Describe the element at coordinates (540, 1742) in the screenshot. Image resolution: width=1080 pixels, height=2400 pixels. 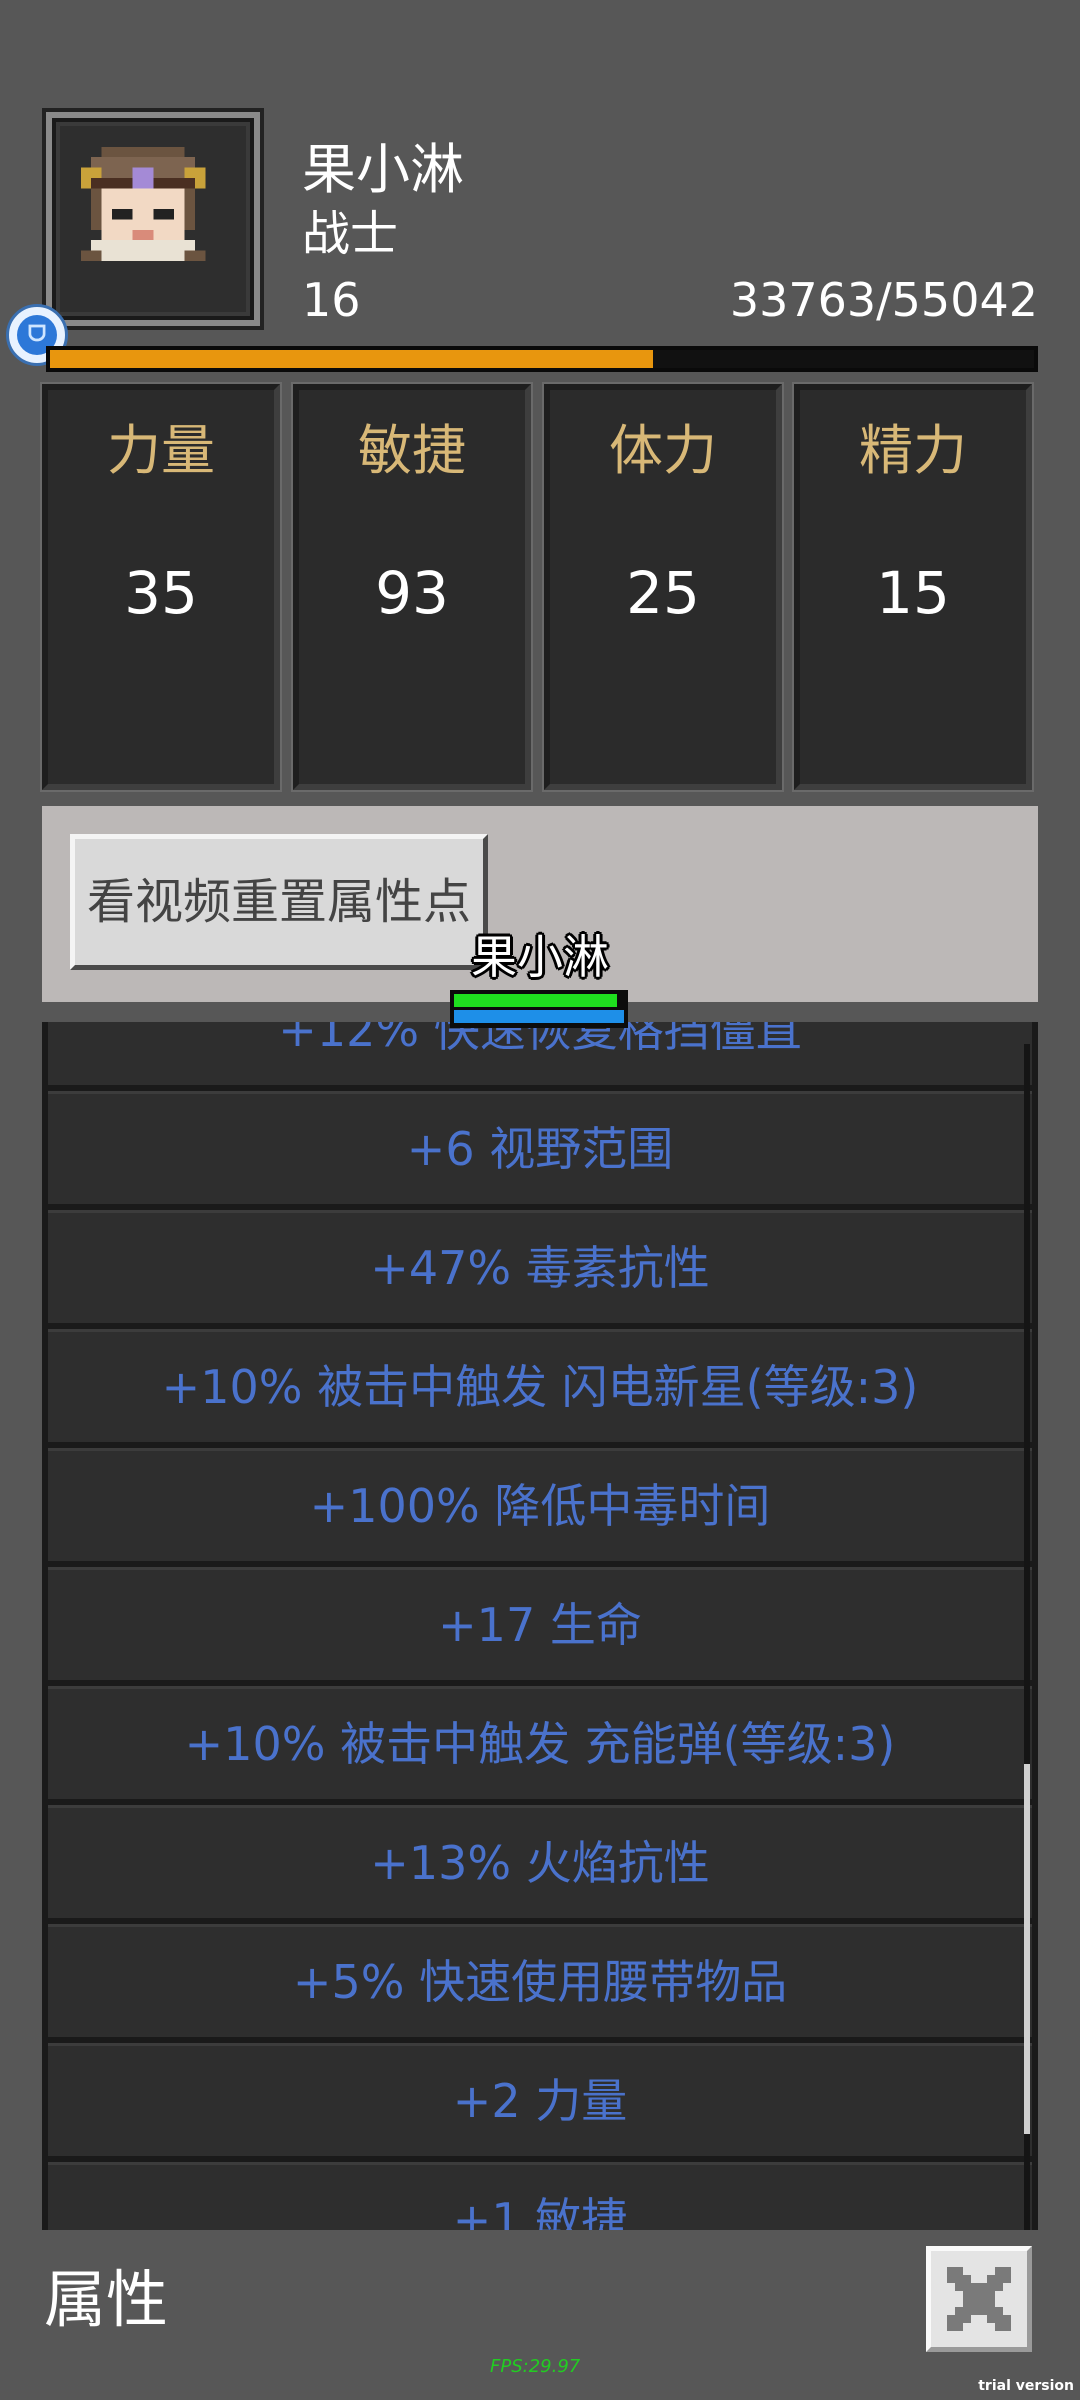
I see `attribute-row: +10% 被击中触发 充能弹(等级:3)` at that location.